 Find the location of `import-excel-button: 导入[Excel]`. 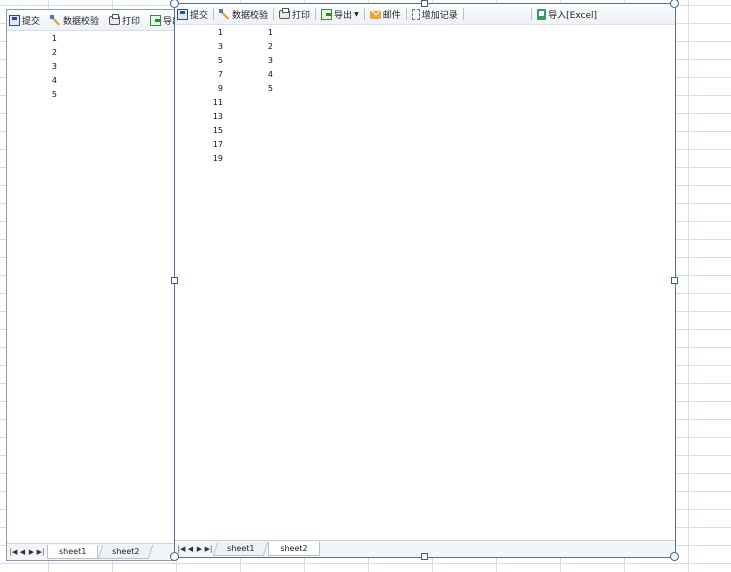

import-excel-button: 导入[Excel] is located at coordinates (567, 14).